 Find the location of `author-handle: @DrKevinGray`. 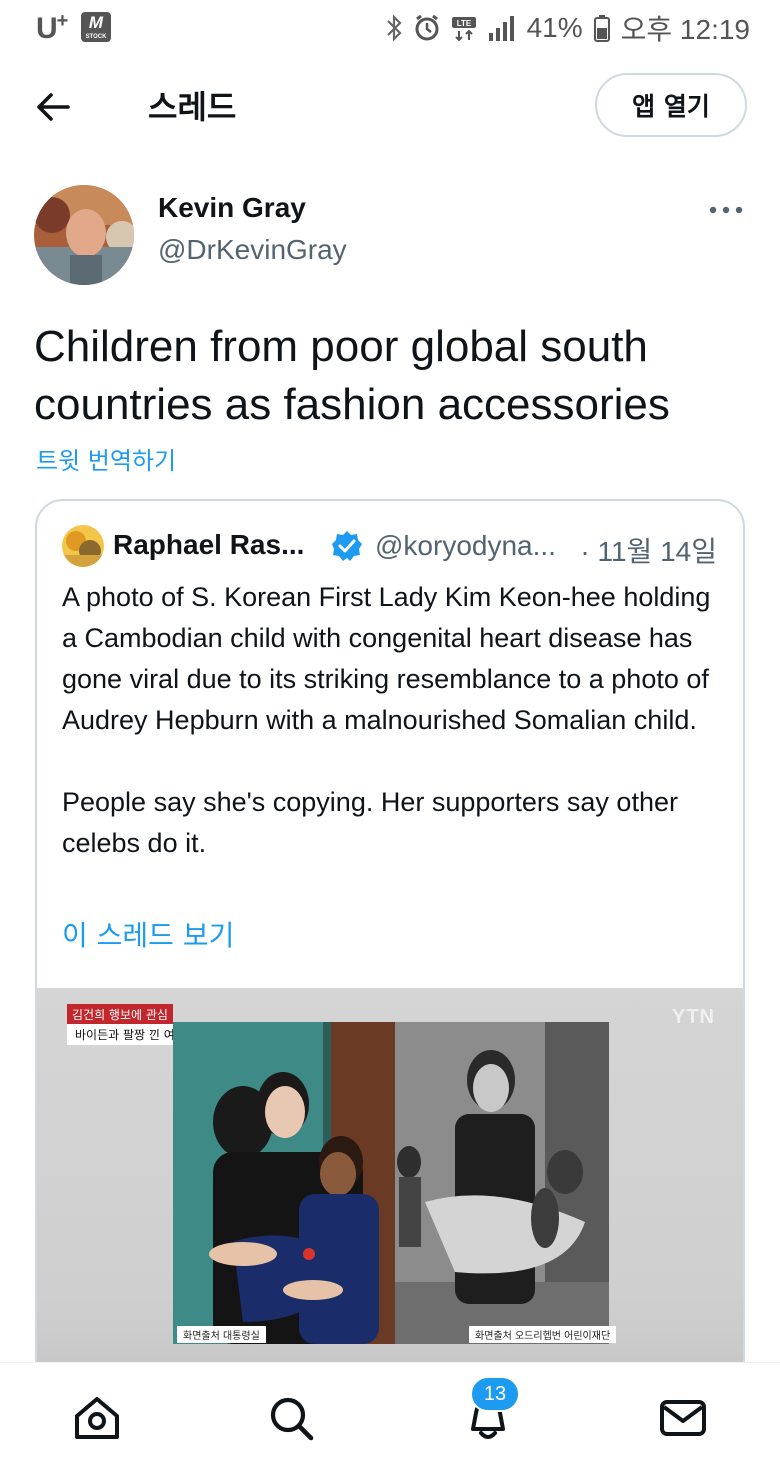

author-handle: @DrKevinGray is located at coordinates (252, 250).